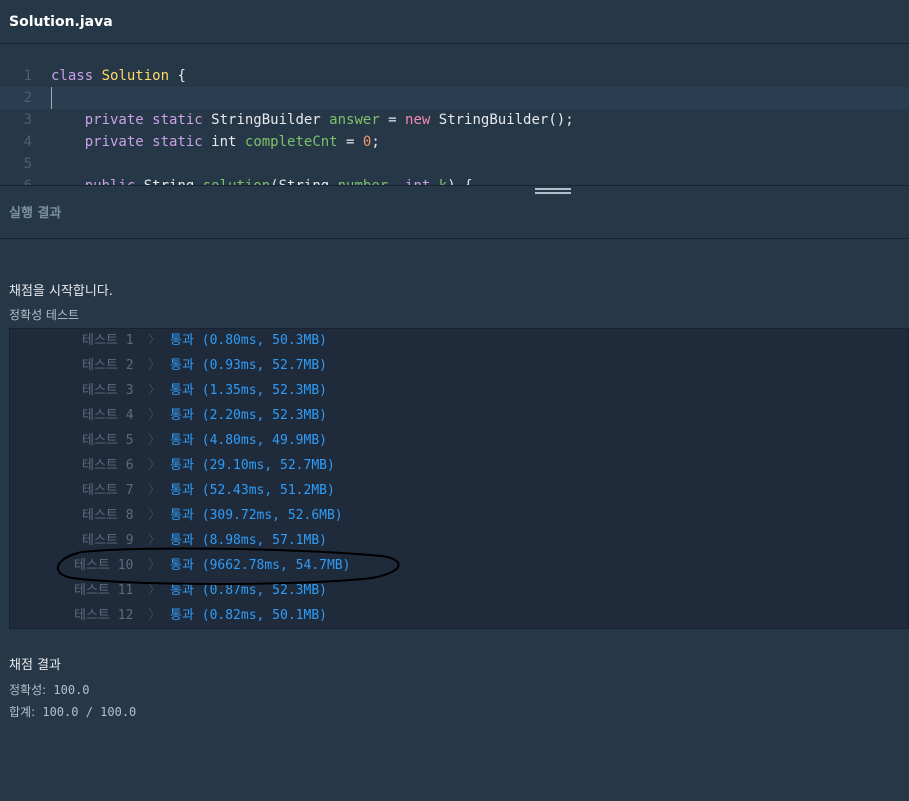 This screenshot has width=909, height=801. I want to click on grade-total: 합계: 100.0 / 100.0, so click(72, 711).